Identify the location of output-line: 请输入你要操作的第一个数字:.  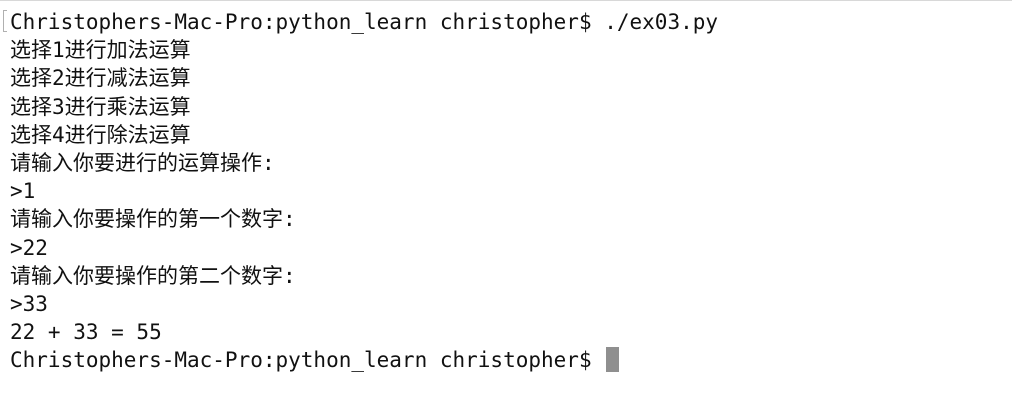
(153, 219).